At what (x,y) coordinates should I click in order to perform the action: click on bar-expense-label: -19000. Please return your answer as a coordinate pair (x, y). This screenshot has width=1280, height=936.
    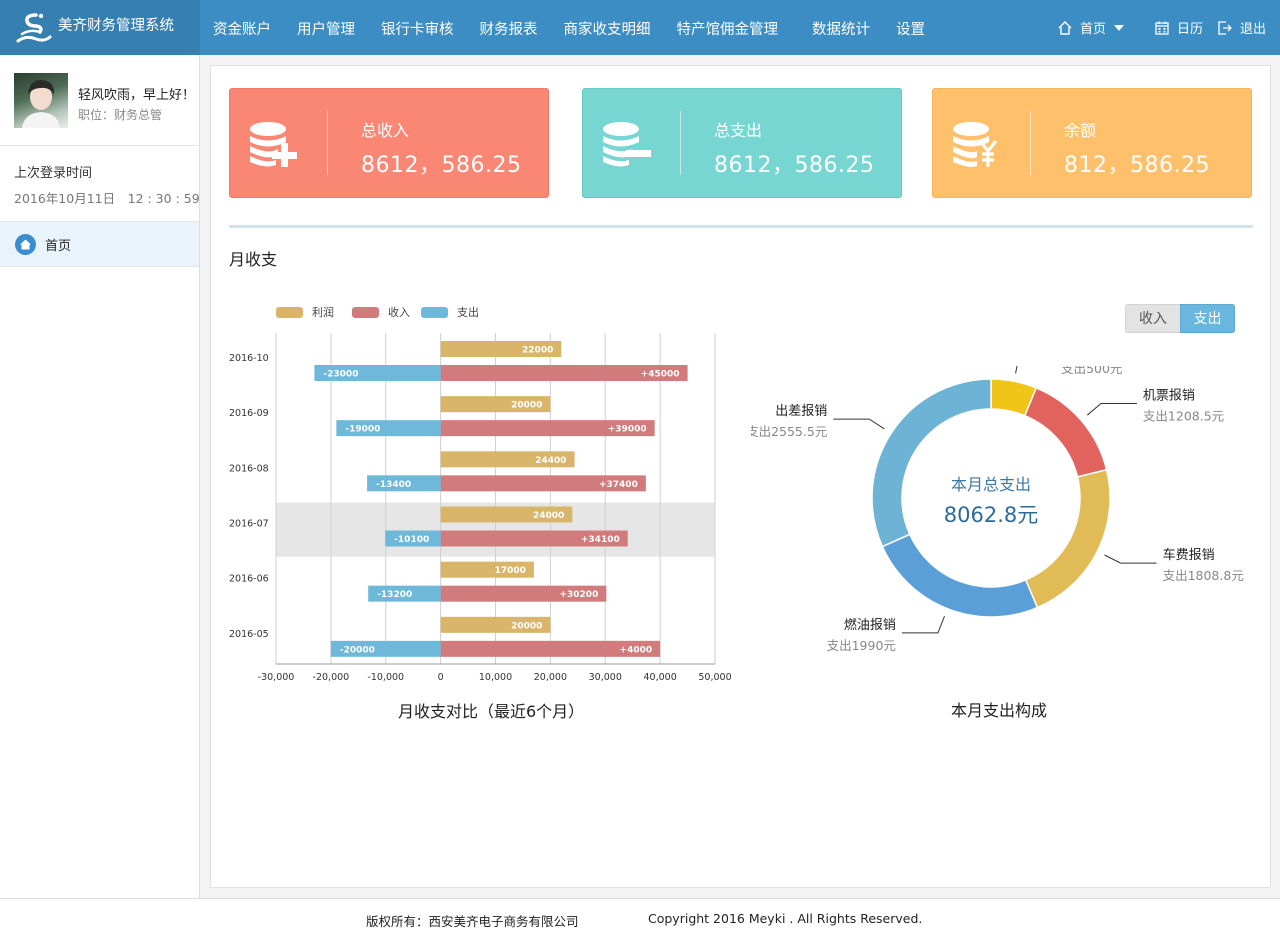
    Looking at the image, I should click on (362, 430).